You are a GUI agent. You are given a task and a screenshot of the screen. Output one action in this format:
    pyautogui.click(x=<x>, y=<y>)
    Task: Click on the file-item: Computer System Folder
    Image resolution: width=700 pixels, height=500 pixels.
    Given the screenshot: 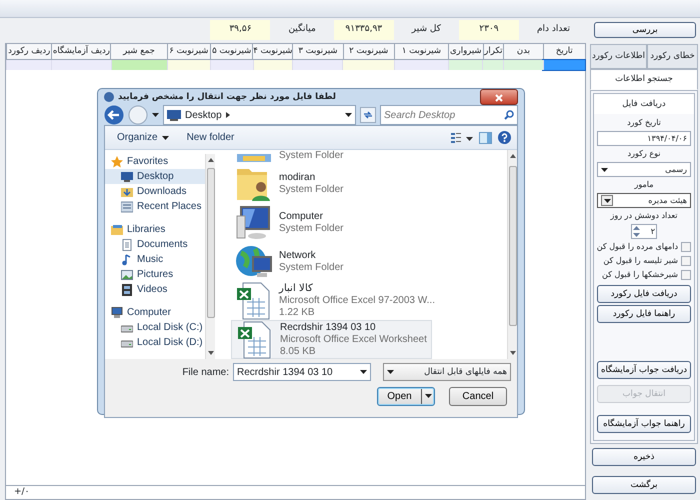 What is the action you would take?
    pyautogui.click(x=318, y=222)
    